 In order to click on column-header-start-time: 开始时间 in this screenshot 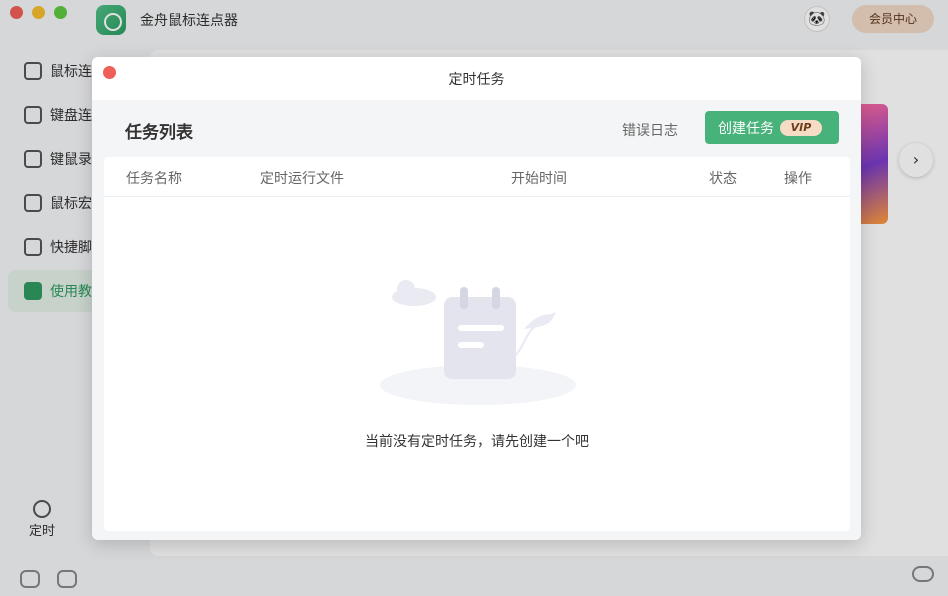, I will do `click(539, 179)`.